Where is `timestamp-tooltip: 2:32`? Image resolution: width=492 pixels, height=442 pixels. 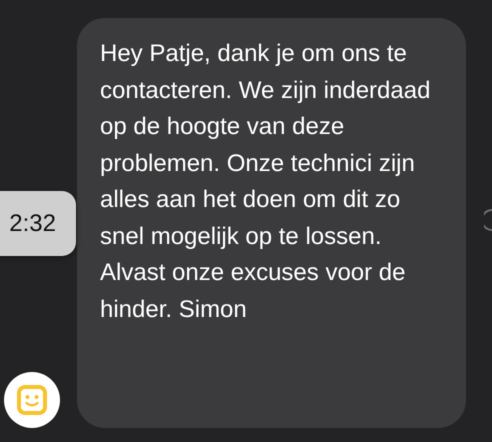
timestamp-tooltip: 2:32 is located at coordinates (38, 223).